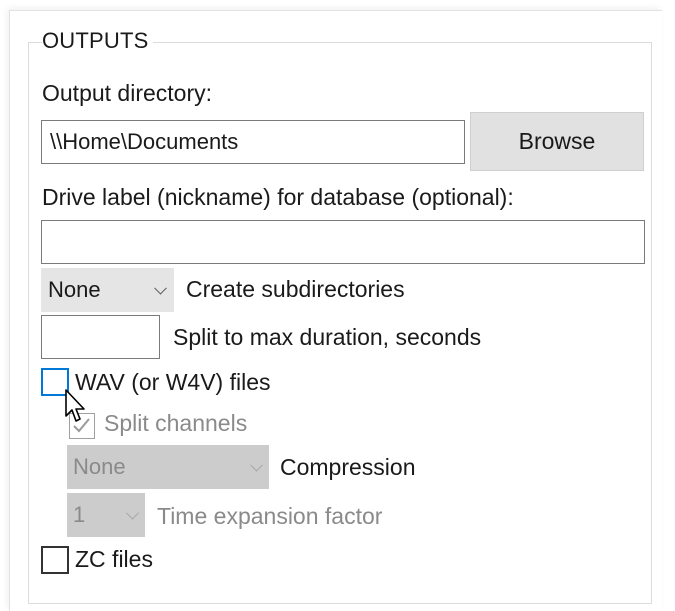 Image resolution: width=675 pixels, height=611 pixels. What do you see at coordinates (107, 290) in the screenshot?
I see `subdirectories-select: None` at bounding box center [107, 290].